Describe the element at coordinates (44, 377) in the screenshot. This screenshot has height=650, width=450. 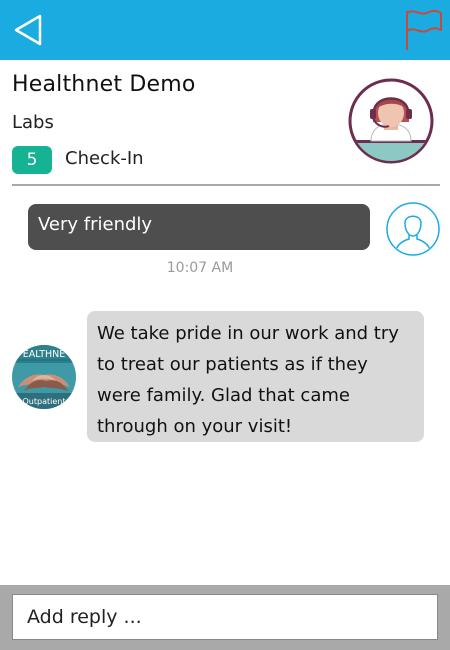
I see `business-avatar: EALTHNE Outpatient` at that location.